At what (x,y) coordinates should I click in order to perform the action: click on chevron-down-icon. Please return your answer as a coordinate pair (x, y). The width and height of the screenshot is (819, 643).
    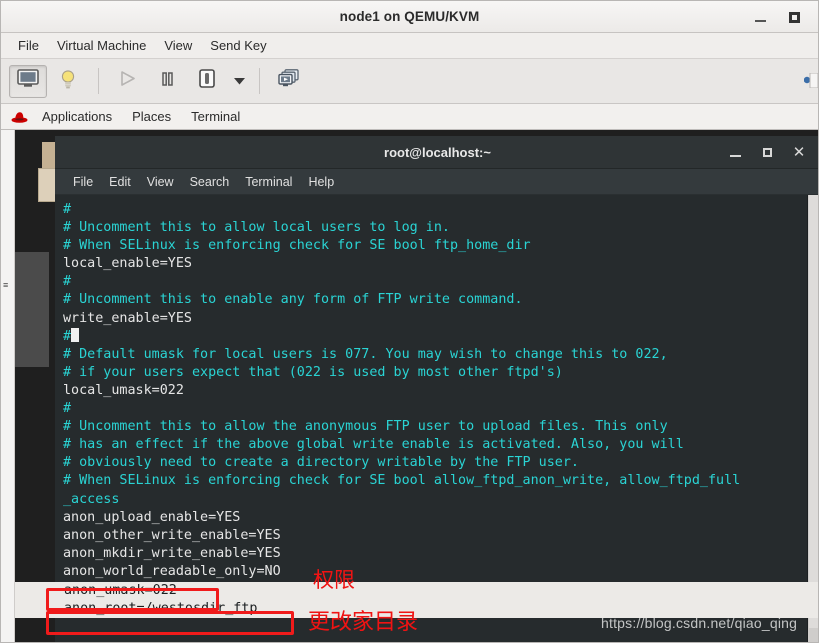
    Looking at the image, I should click on (239, 81).